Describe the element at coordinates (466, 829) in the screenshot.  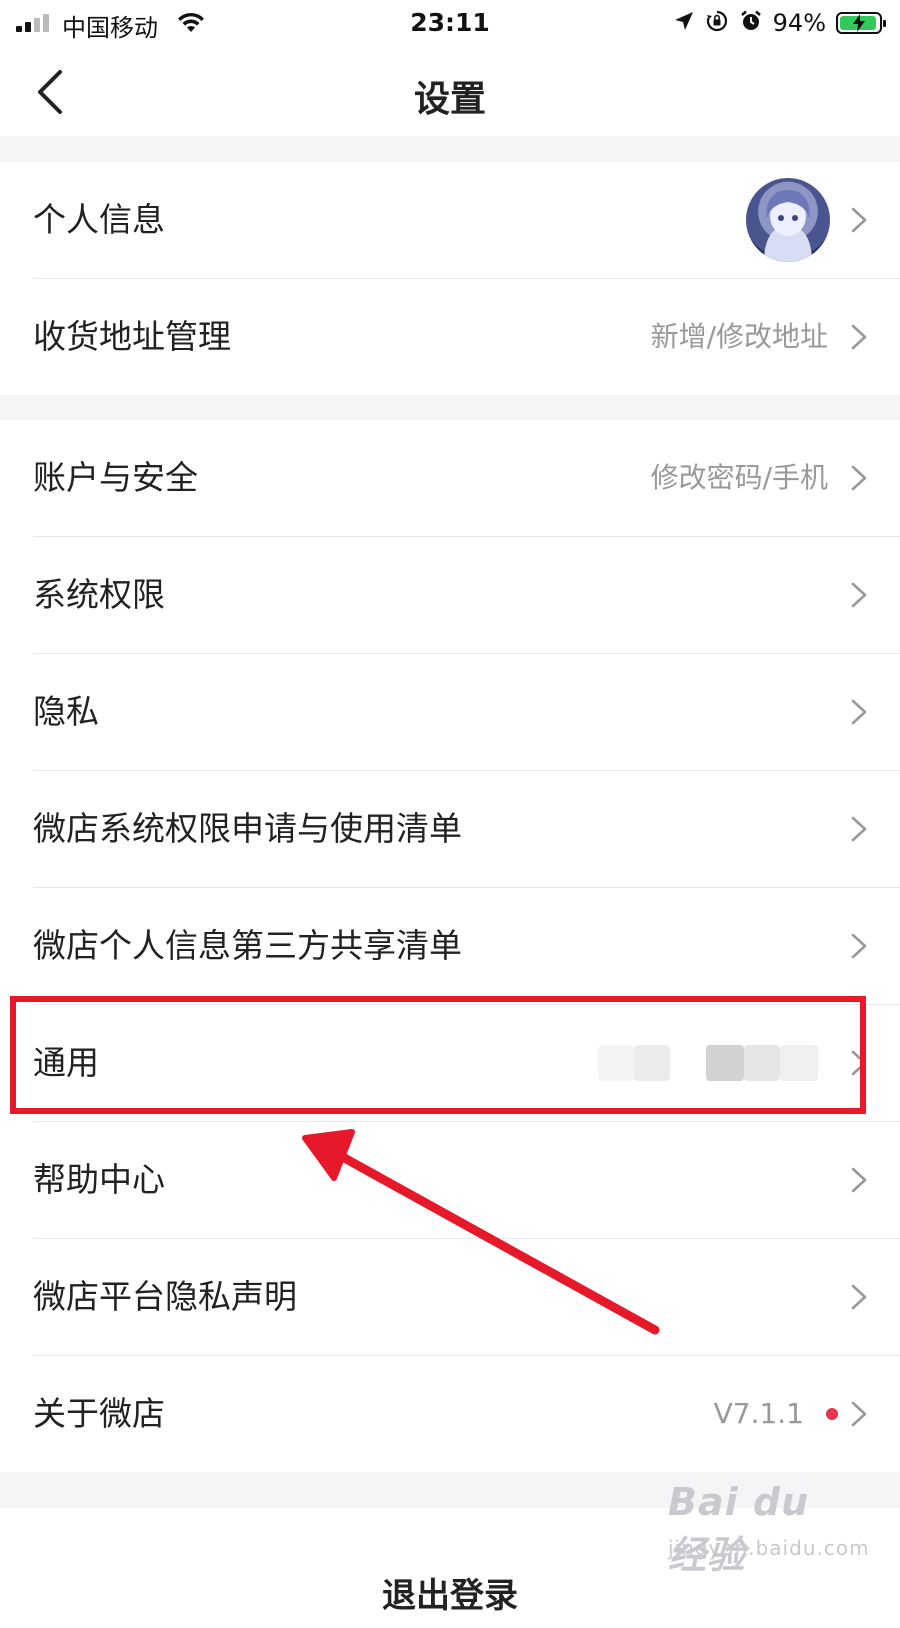
I see `settings-item-permission-list: 微店系统权限申请与使用清单` at that location.